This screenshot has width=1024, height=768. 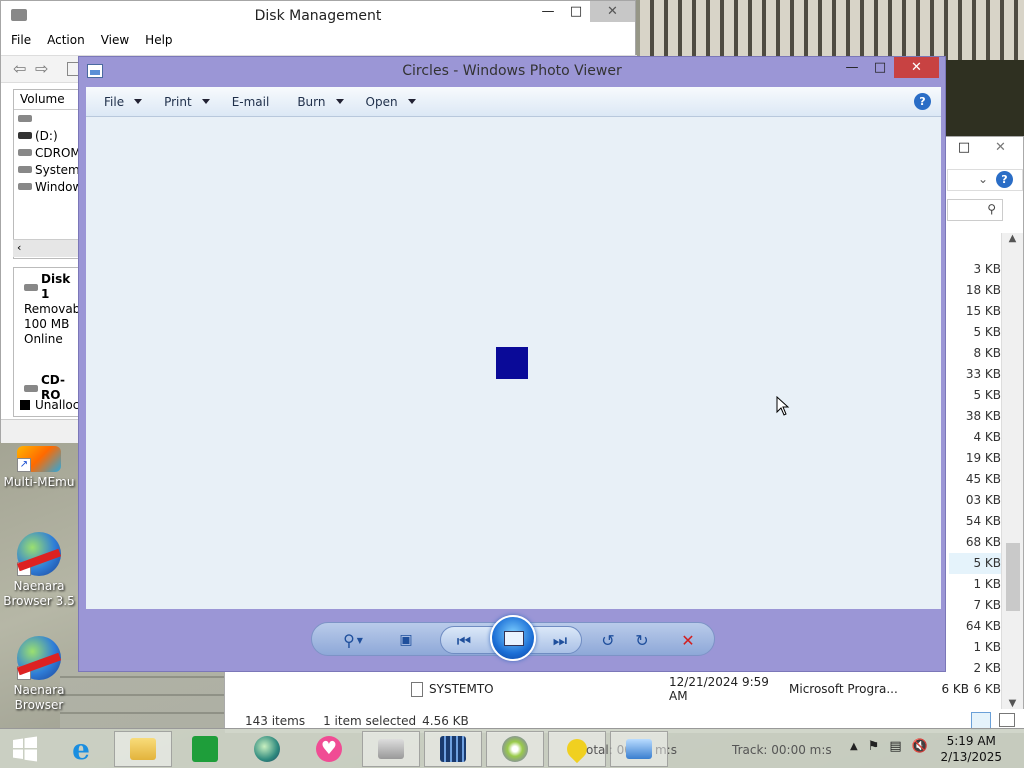 What do you see at coordinates (874, 746) in the screenshot?
I see `flag-icon: ⚑` at bounding box center [874, 746].